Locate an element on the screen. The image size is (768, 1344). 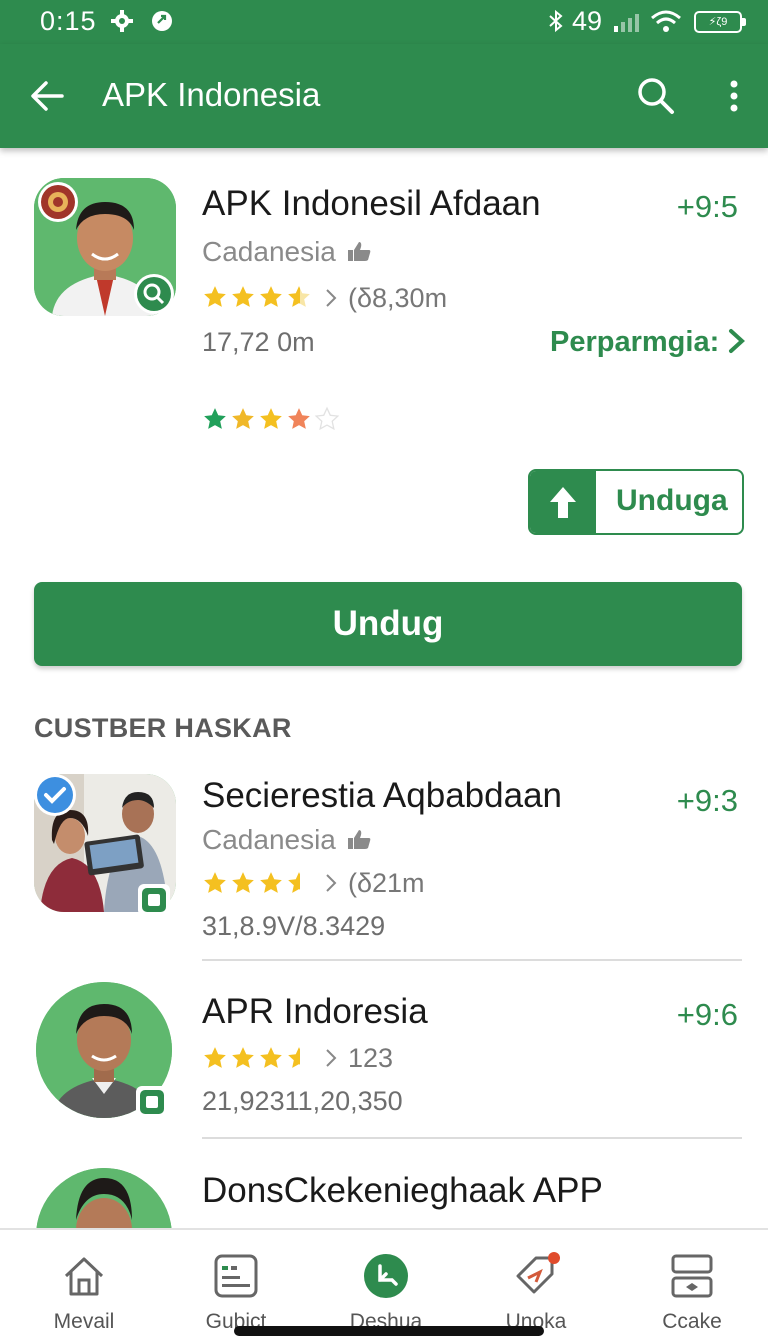
list-item-rating-meta: 123 is located at coordinates (358, 1058).